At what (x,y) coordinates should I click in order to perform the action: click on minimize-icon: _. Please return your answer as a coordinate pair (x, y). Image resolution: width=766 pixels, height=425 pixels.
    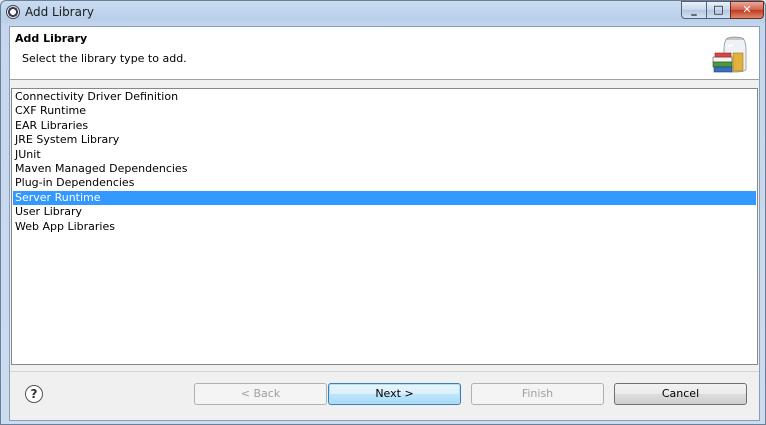
    Looking at the image, I should click on (694, 9).